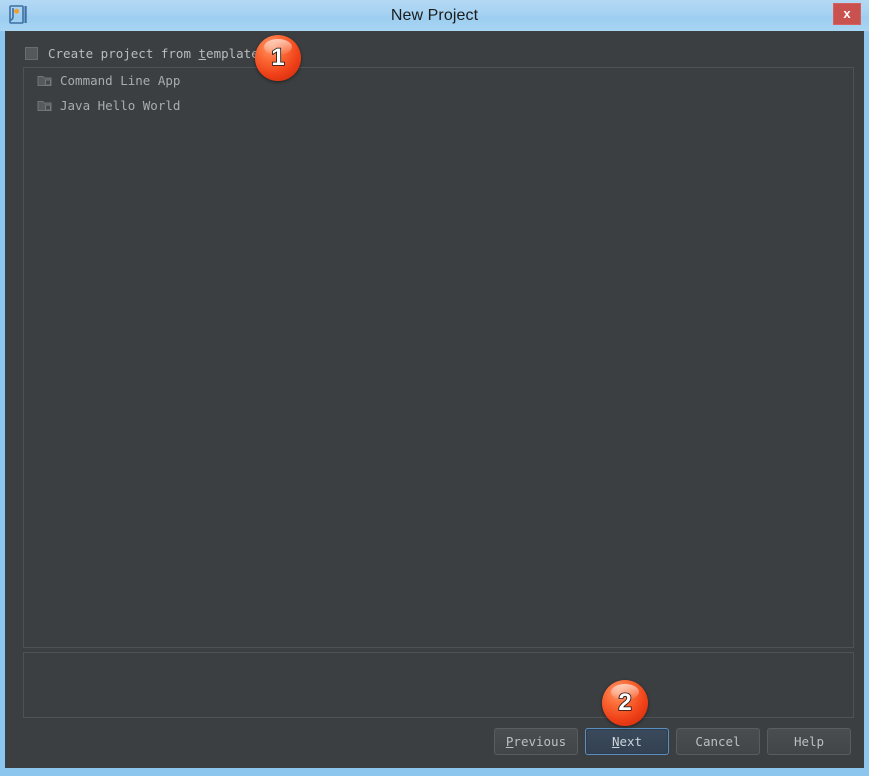 Image resolution: width=869 pixels, height=776 pixels. I want to click on annotation-badge-1-number: 1, so click(278, 57).